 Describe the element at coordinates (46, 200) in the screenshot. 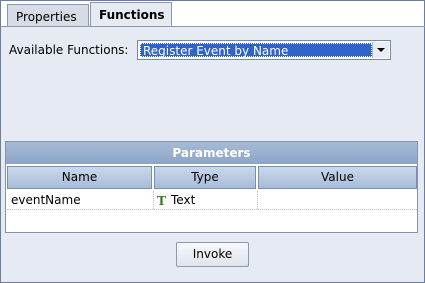

I see `param-name-cell: eventName` at that location.